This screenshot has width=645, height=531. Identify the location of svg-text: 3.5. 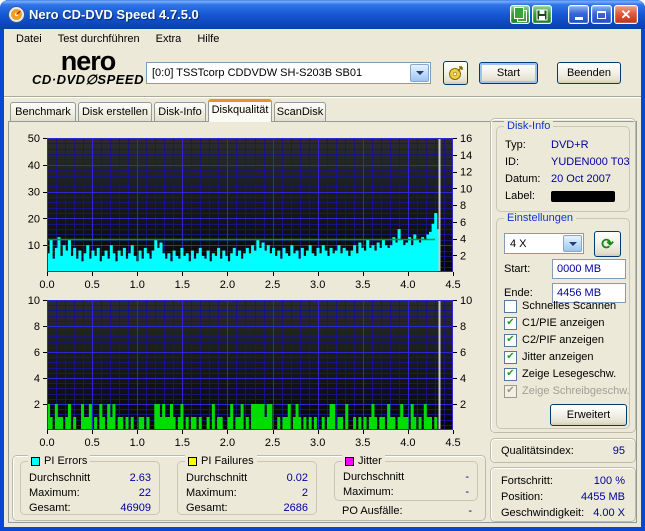
(362, 443).